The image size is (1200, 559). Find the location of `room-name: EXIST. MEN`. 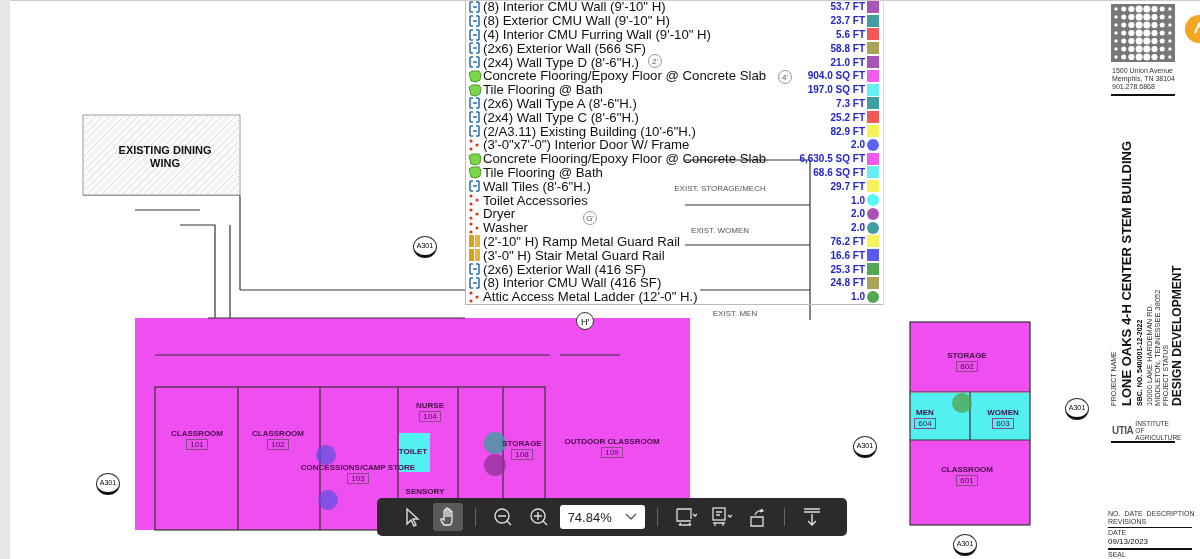

room-name: EXIST. MEN is located at coordinates (735, 313).